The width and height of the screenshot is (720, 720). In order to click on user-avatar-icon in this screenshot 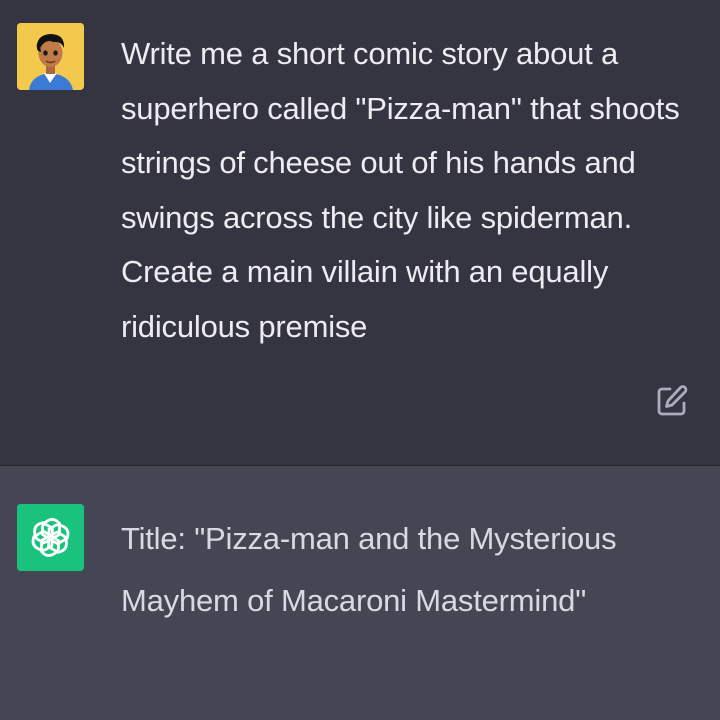, I will do `click(50, 56)`.